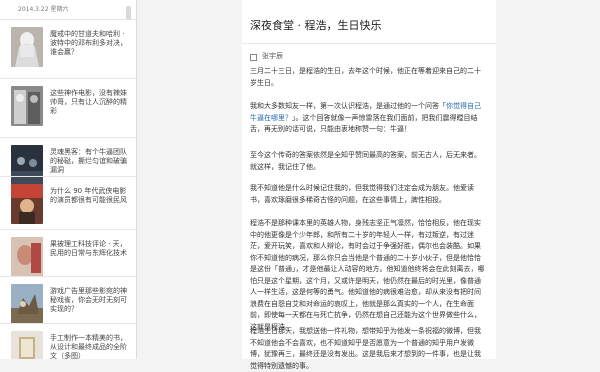 This screenshot has height=372, width=600. What do you see at coordinates (272, 56) in the screenshot?
I see `article-author: 张宇辰` at bounding box center [272, 56].